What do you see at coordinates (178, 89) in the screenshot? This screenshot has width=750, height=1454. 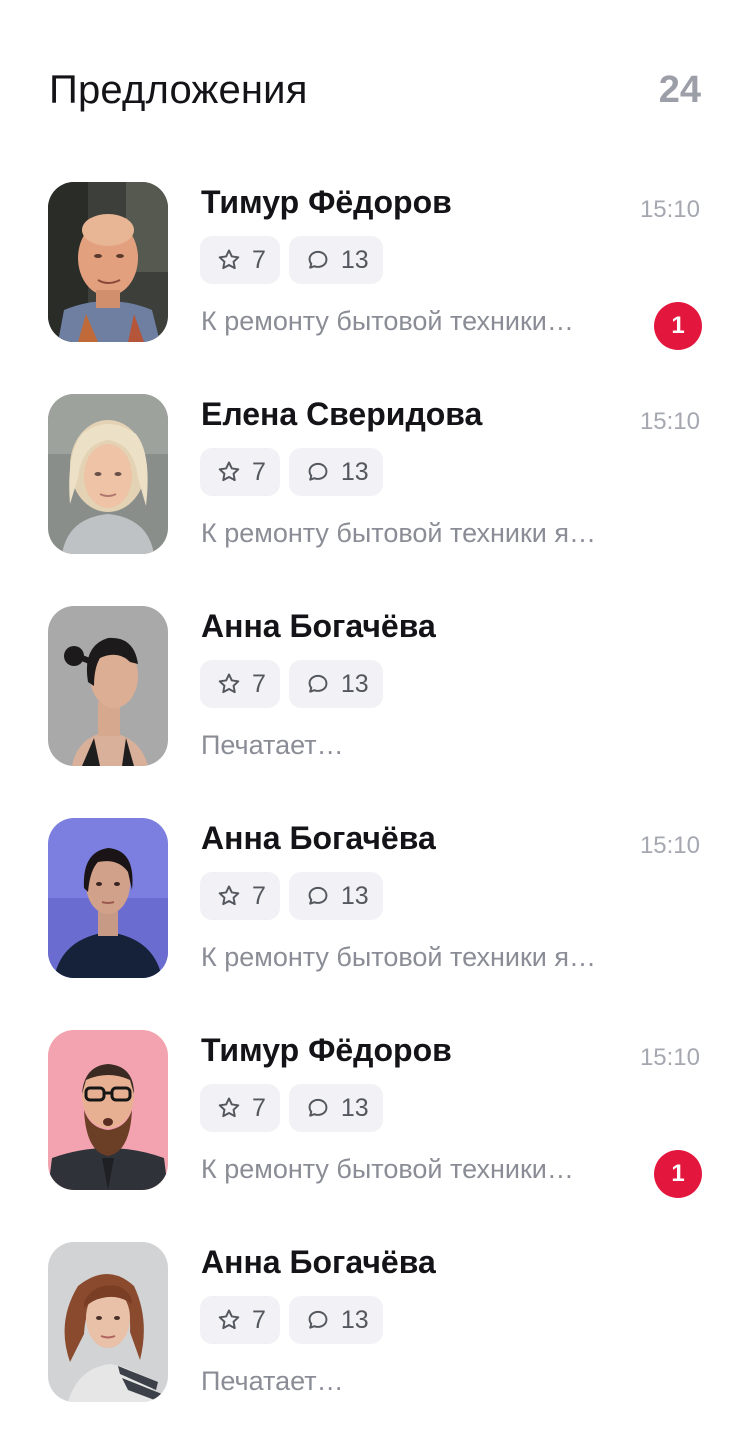 I see `page-title: Предложения` at bounding box center [178, 89].